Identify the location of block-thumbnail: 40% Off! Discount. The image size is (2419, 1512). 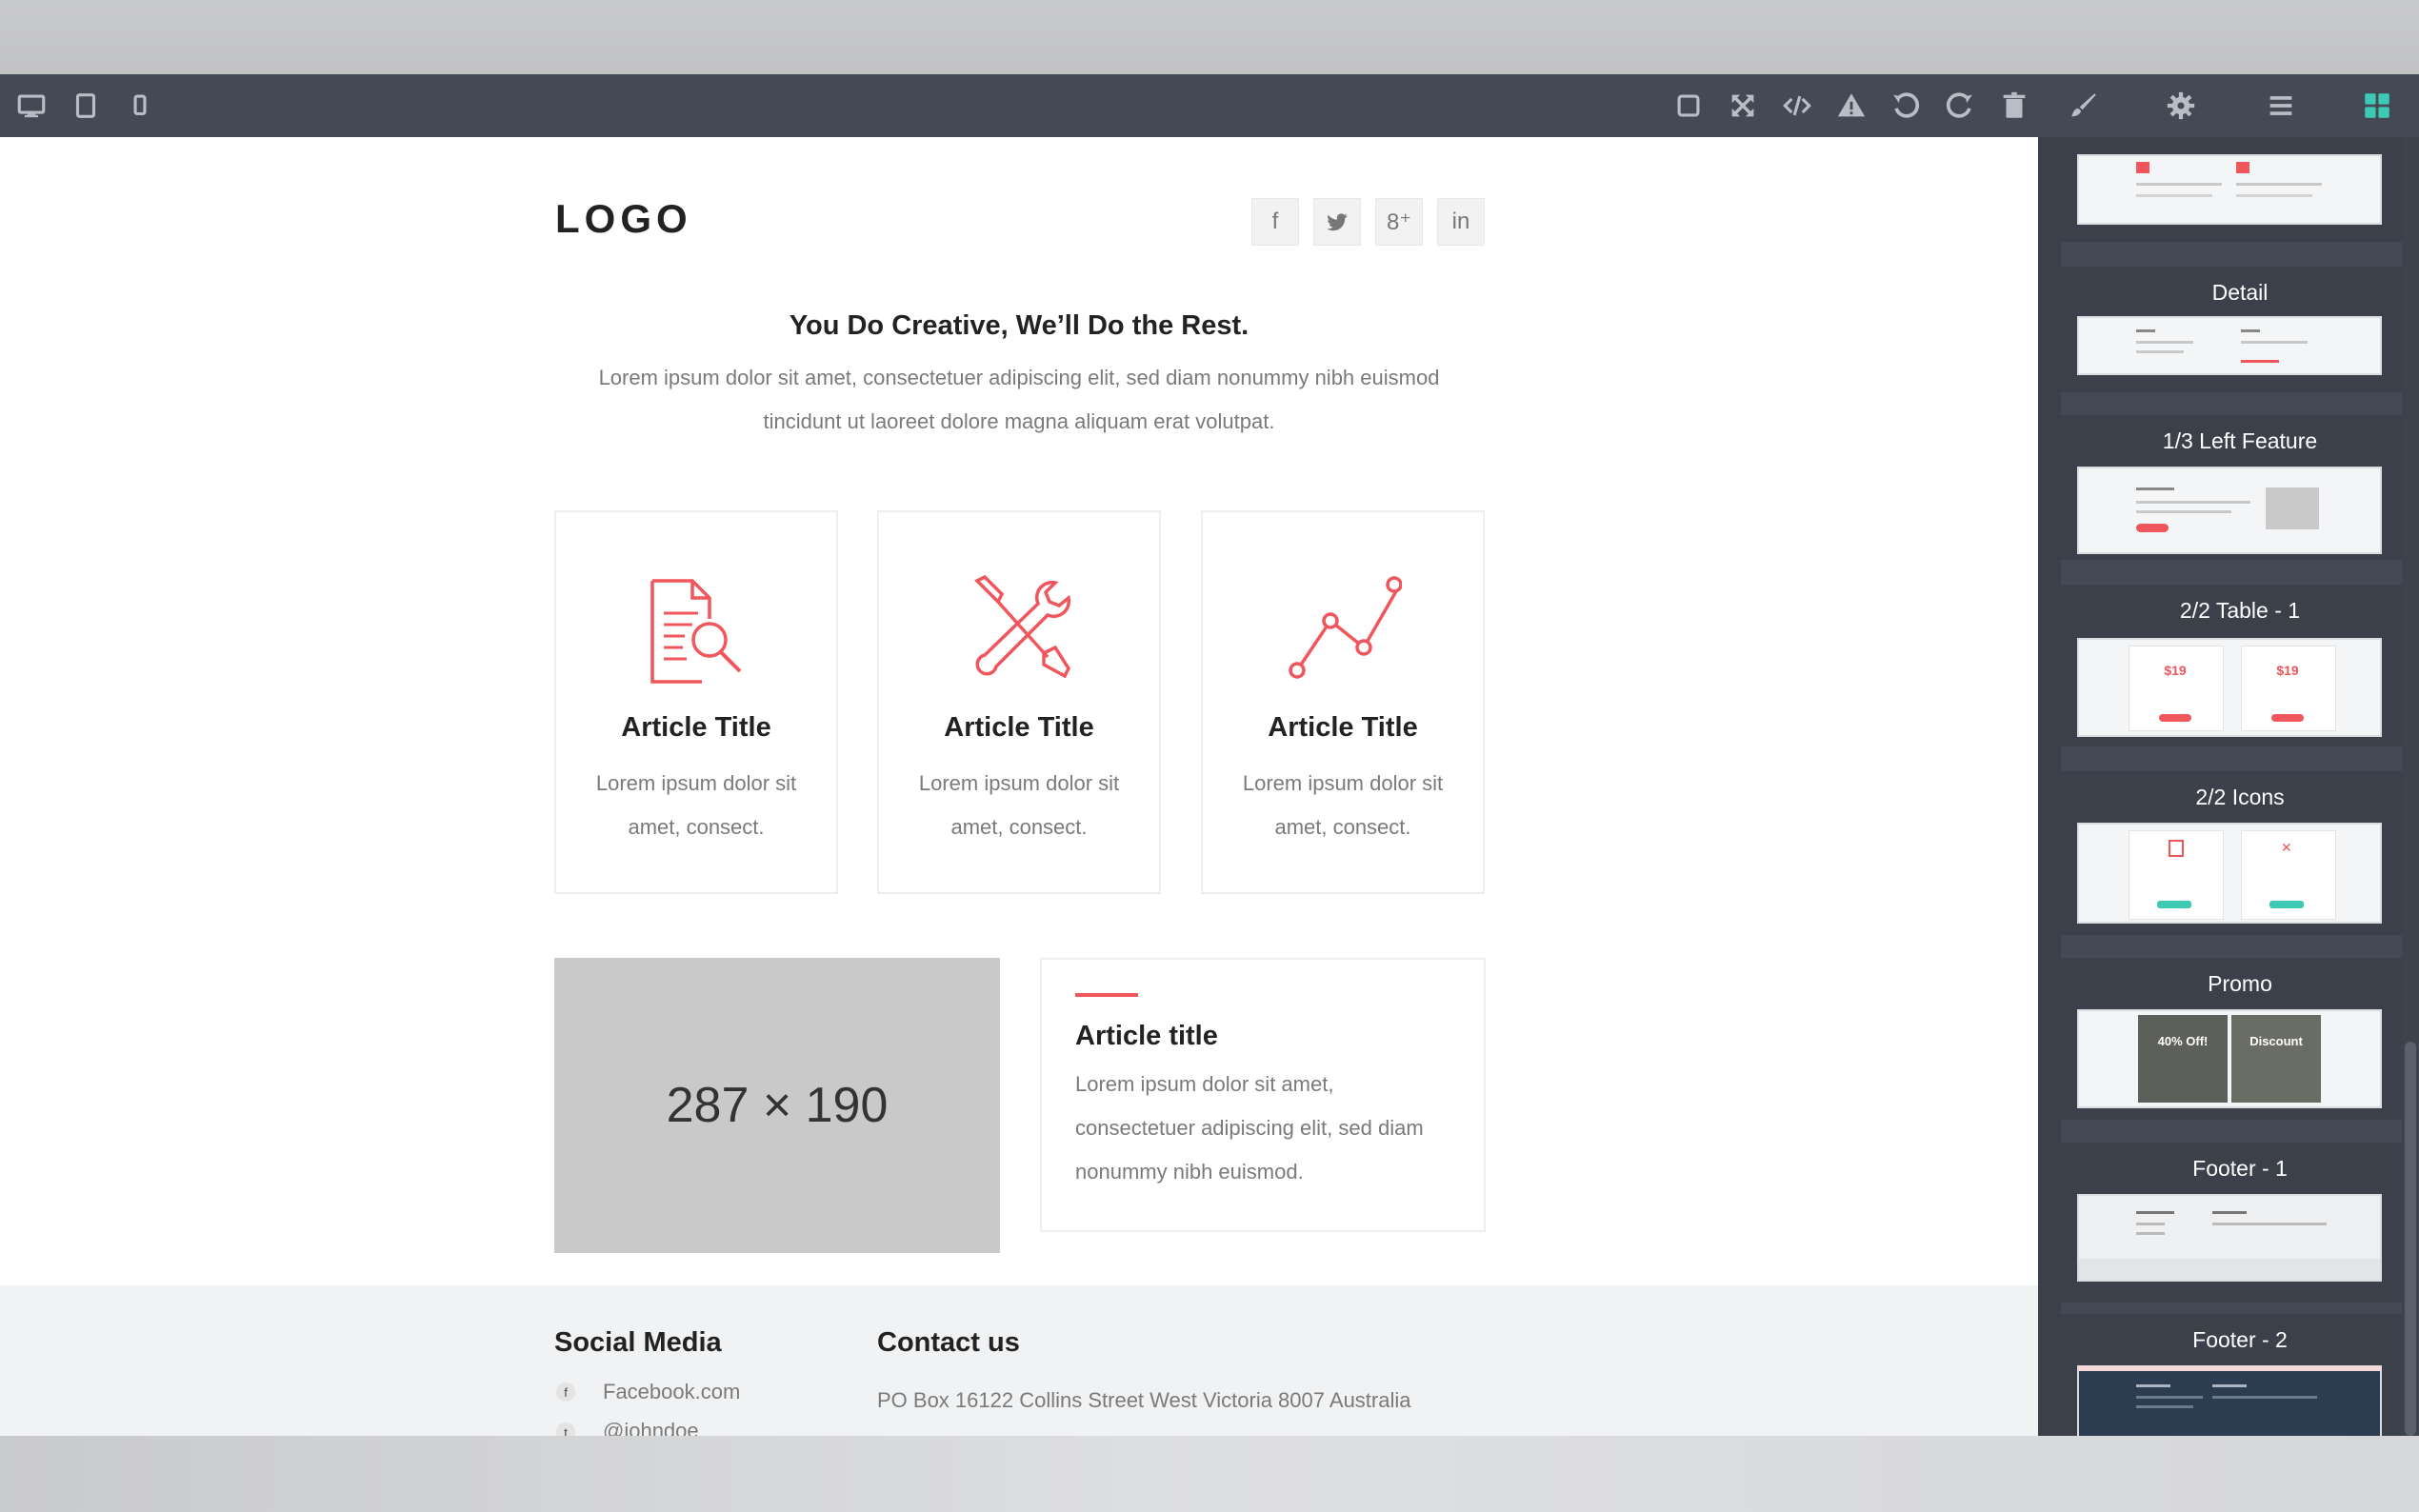
(2229, 1058).